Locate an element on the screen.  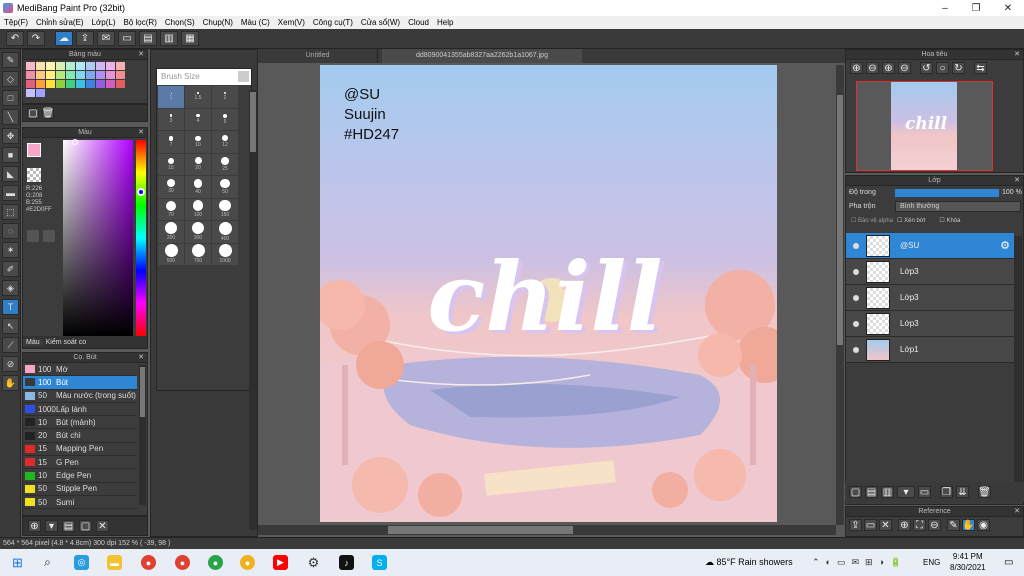
zoom-out-icon: ⊖ is located at coordinates (872, 68).